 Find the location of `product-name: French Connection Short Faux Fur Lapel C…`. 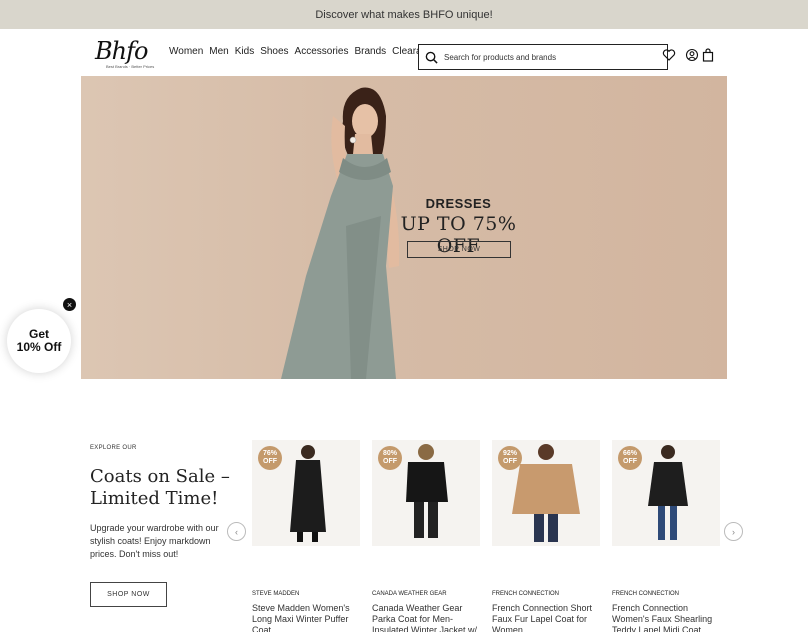

product-name: French Connection Short Faux Fur Lapel C… is located at coordinates (546, 617).